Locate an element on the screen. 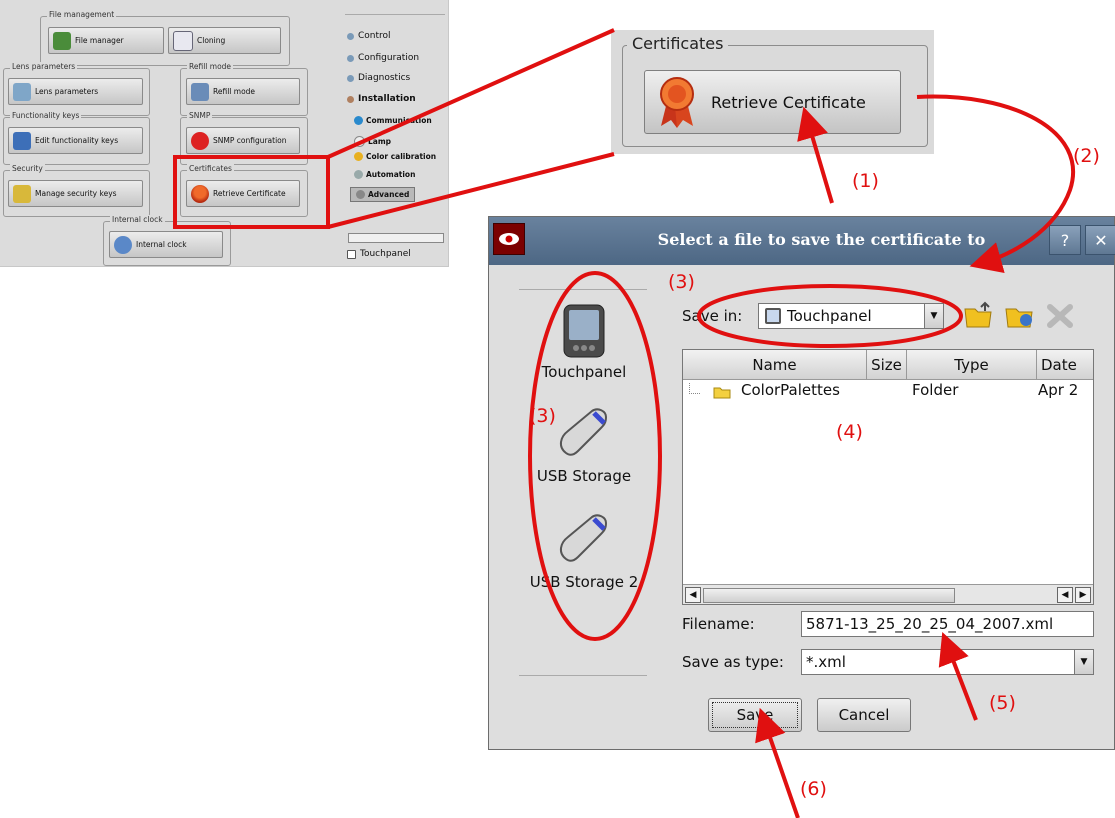  zoom-line-bottom is located at coordinates (471, 190).